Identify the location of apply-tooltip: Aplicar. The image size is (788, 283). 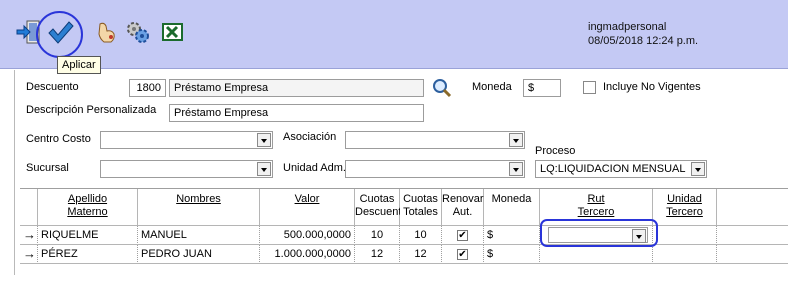
(79, 65).